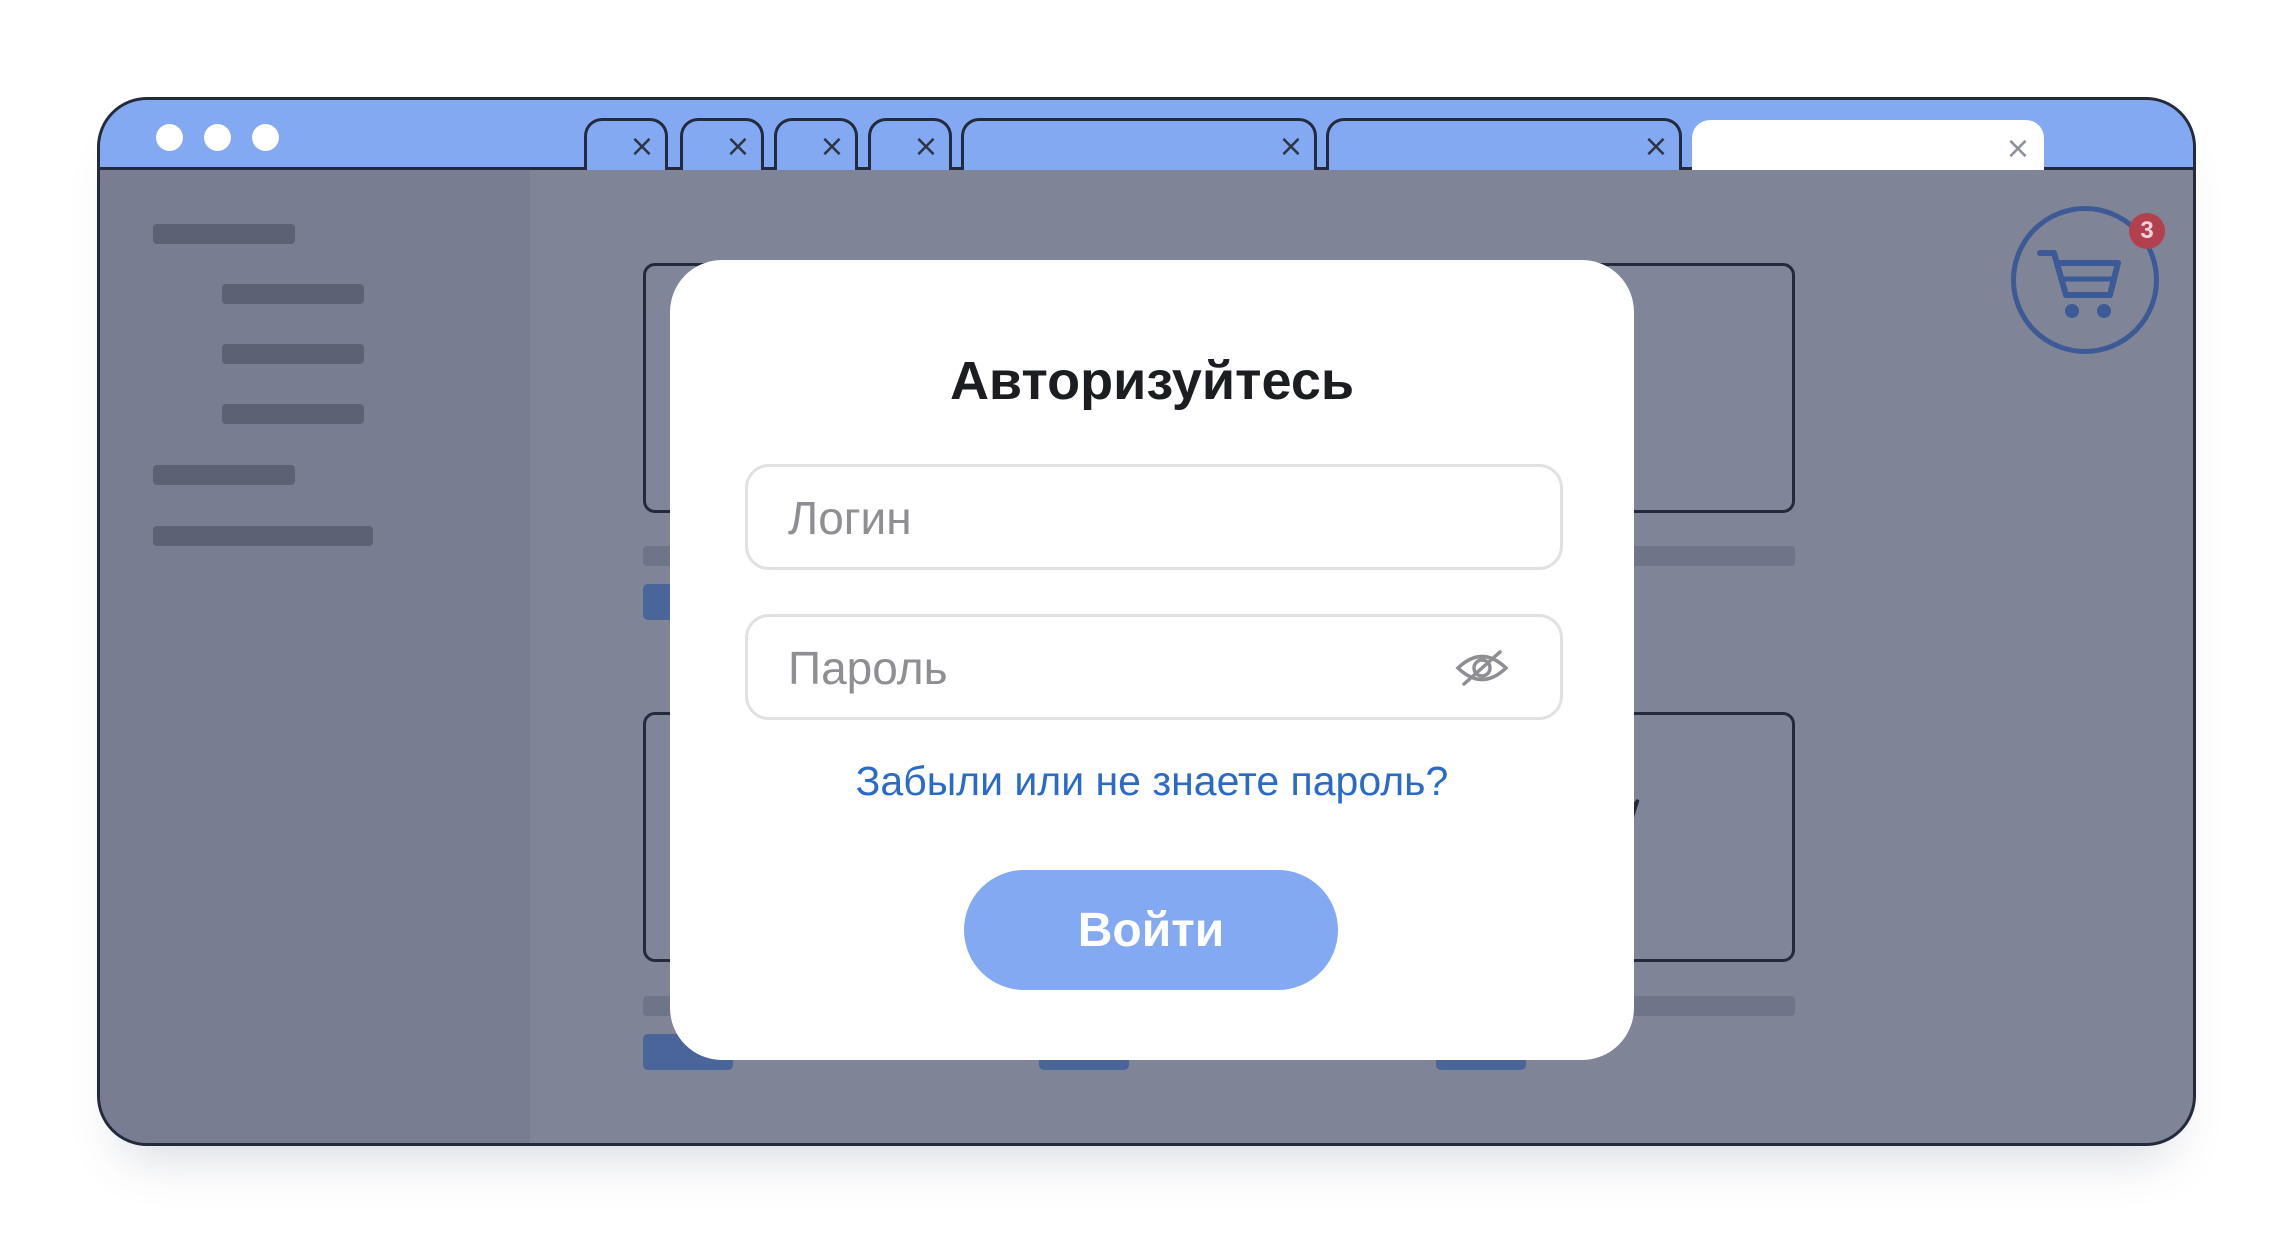 The image size is (2292, 1242). I want to click on cart-count-badge: 3, so click(2147, 231).